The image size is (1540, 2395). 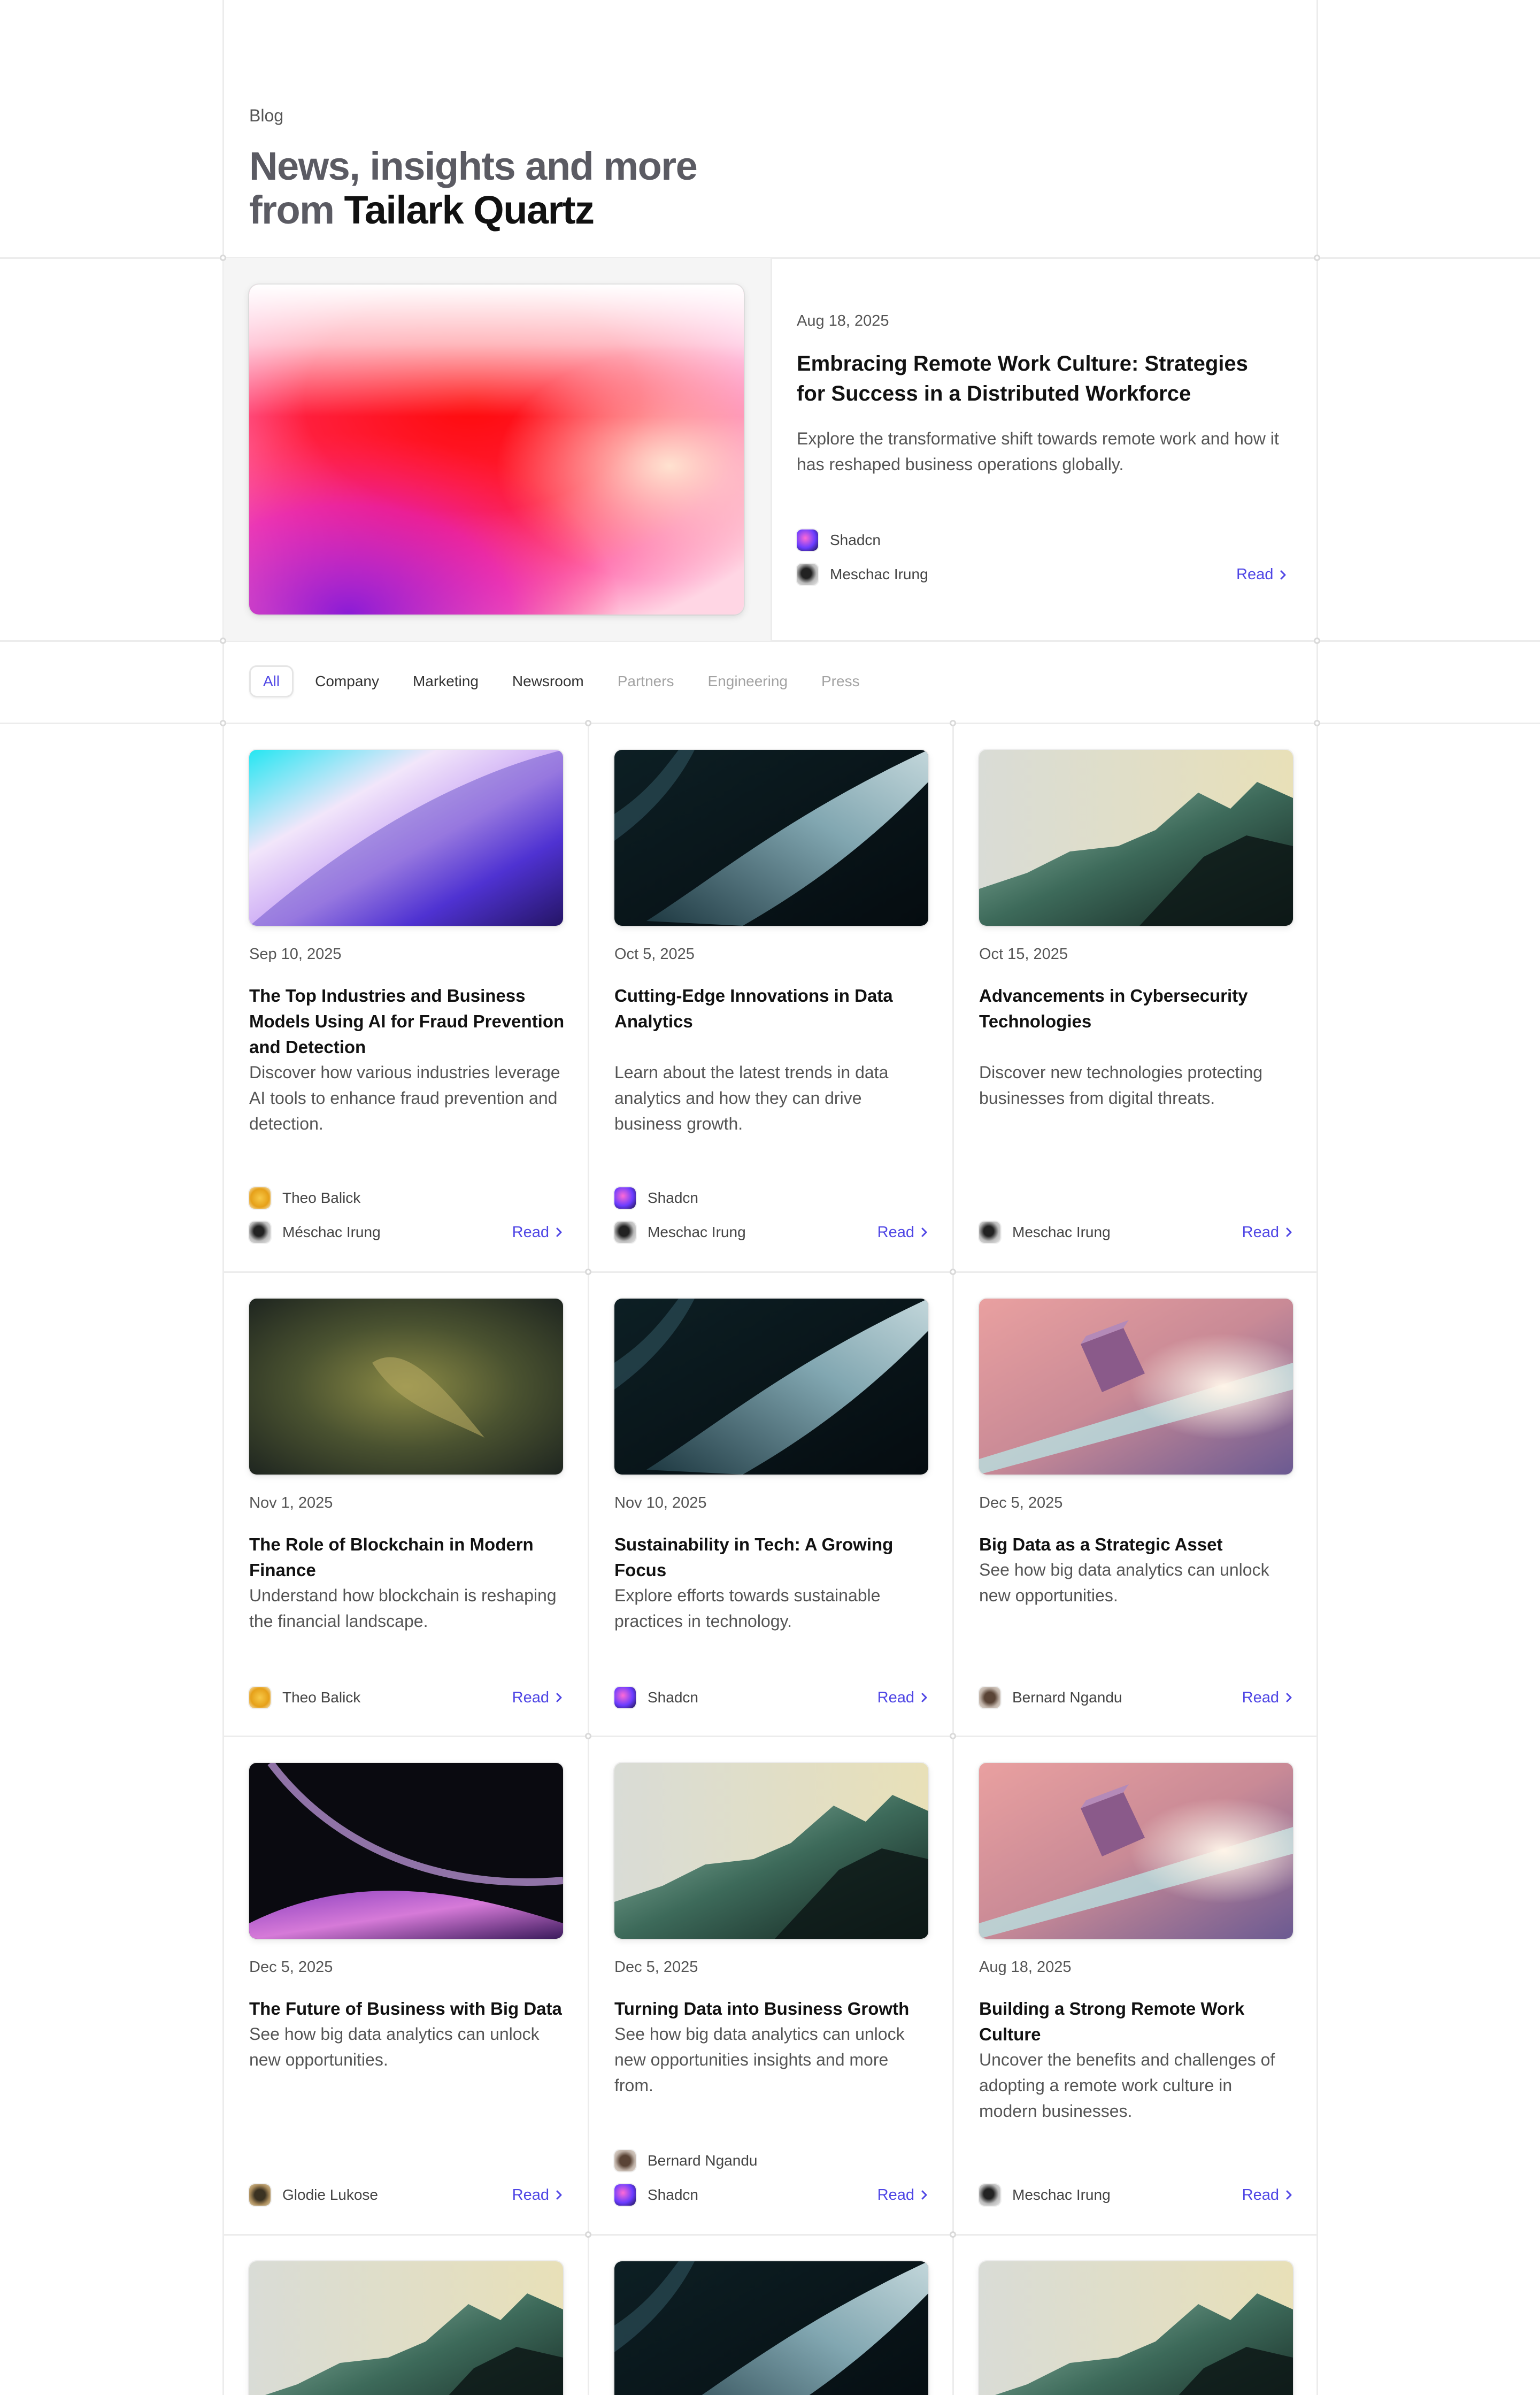 What do you see at coordinates (313, 2195) in the screenshot?
I see `author: Glodie Lukose` at bounding box center [313, 2195].